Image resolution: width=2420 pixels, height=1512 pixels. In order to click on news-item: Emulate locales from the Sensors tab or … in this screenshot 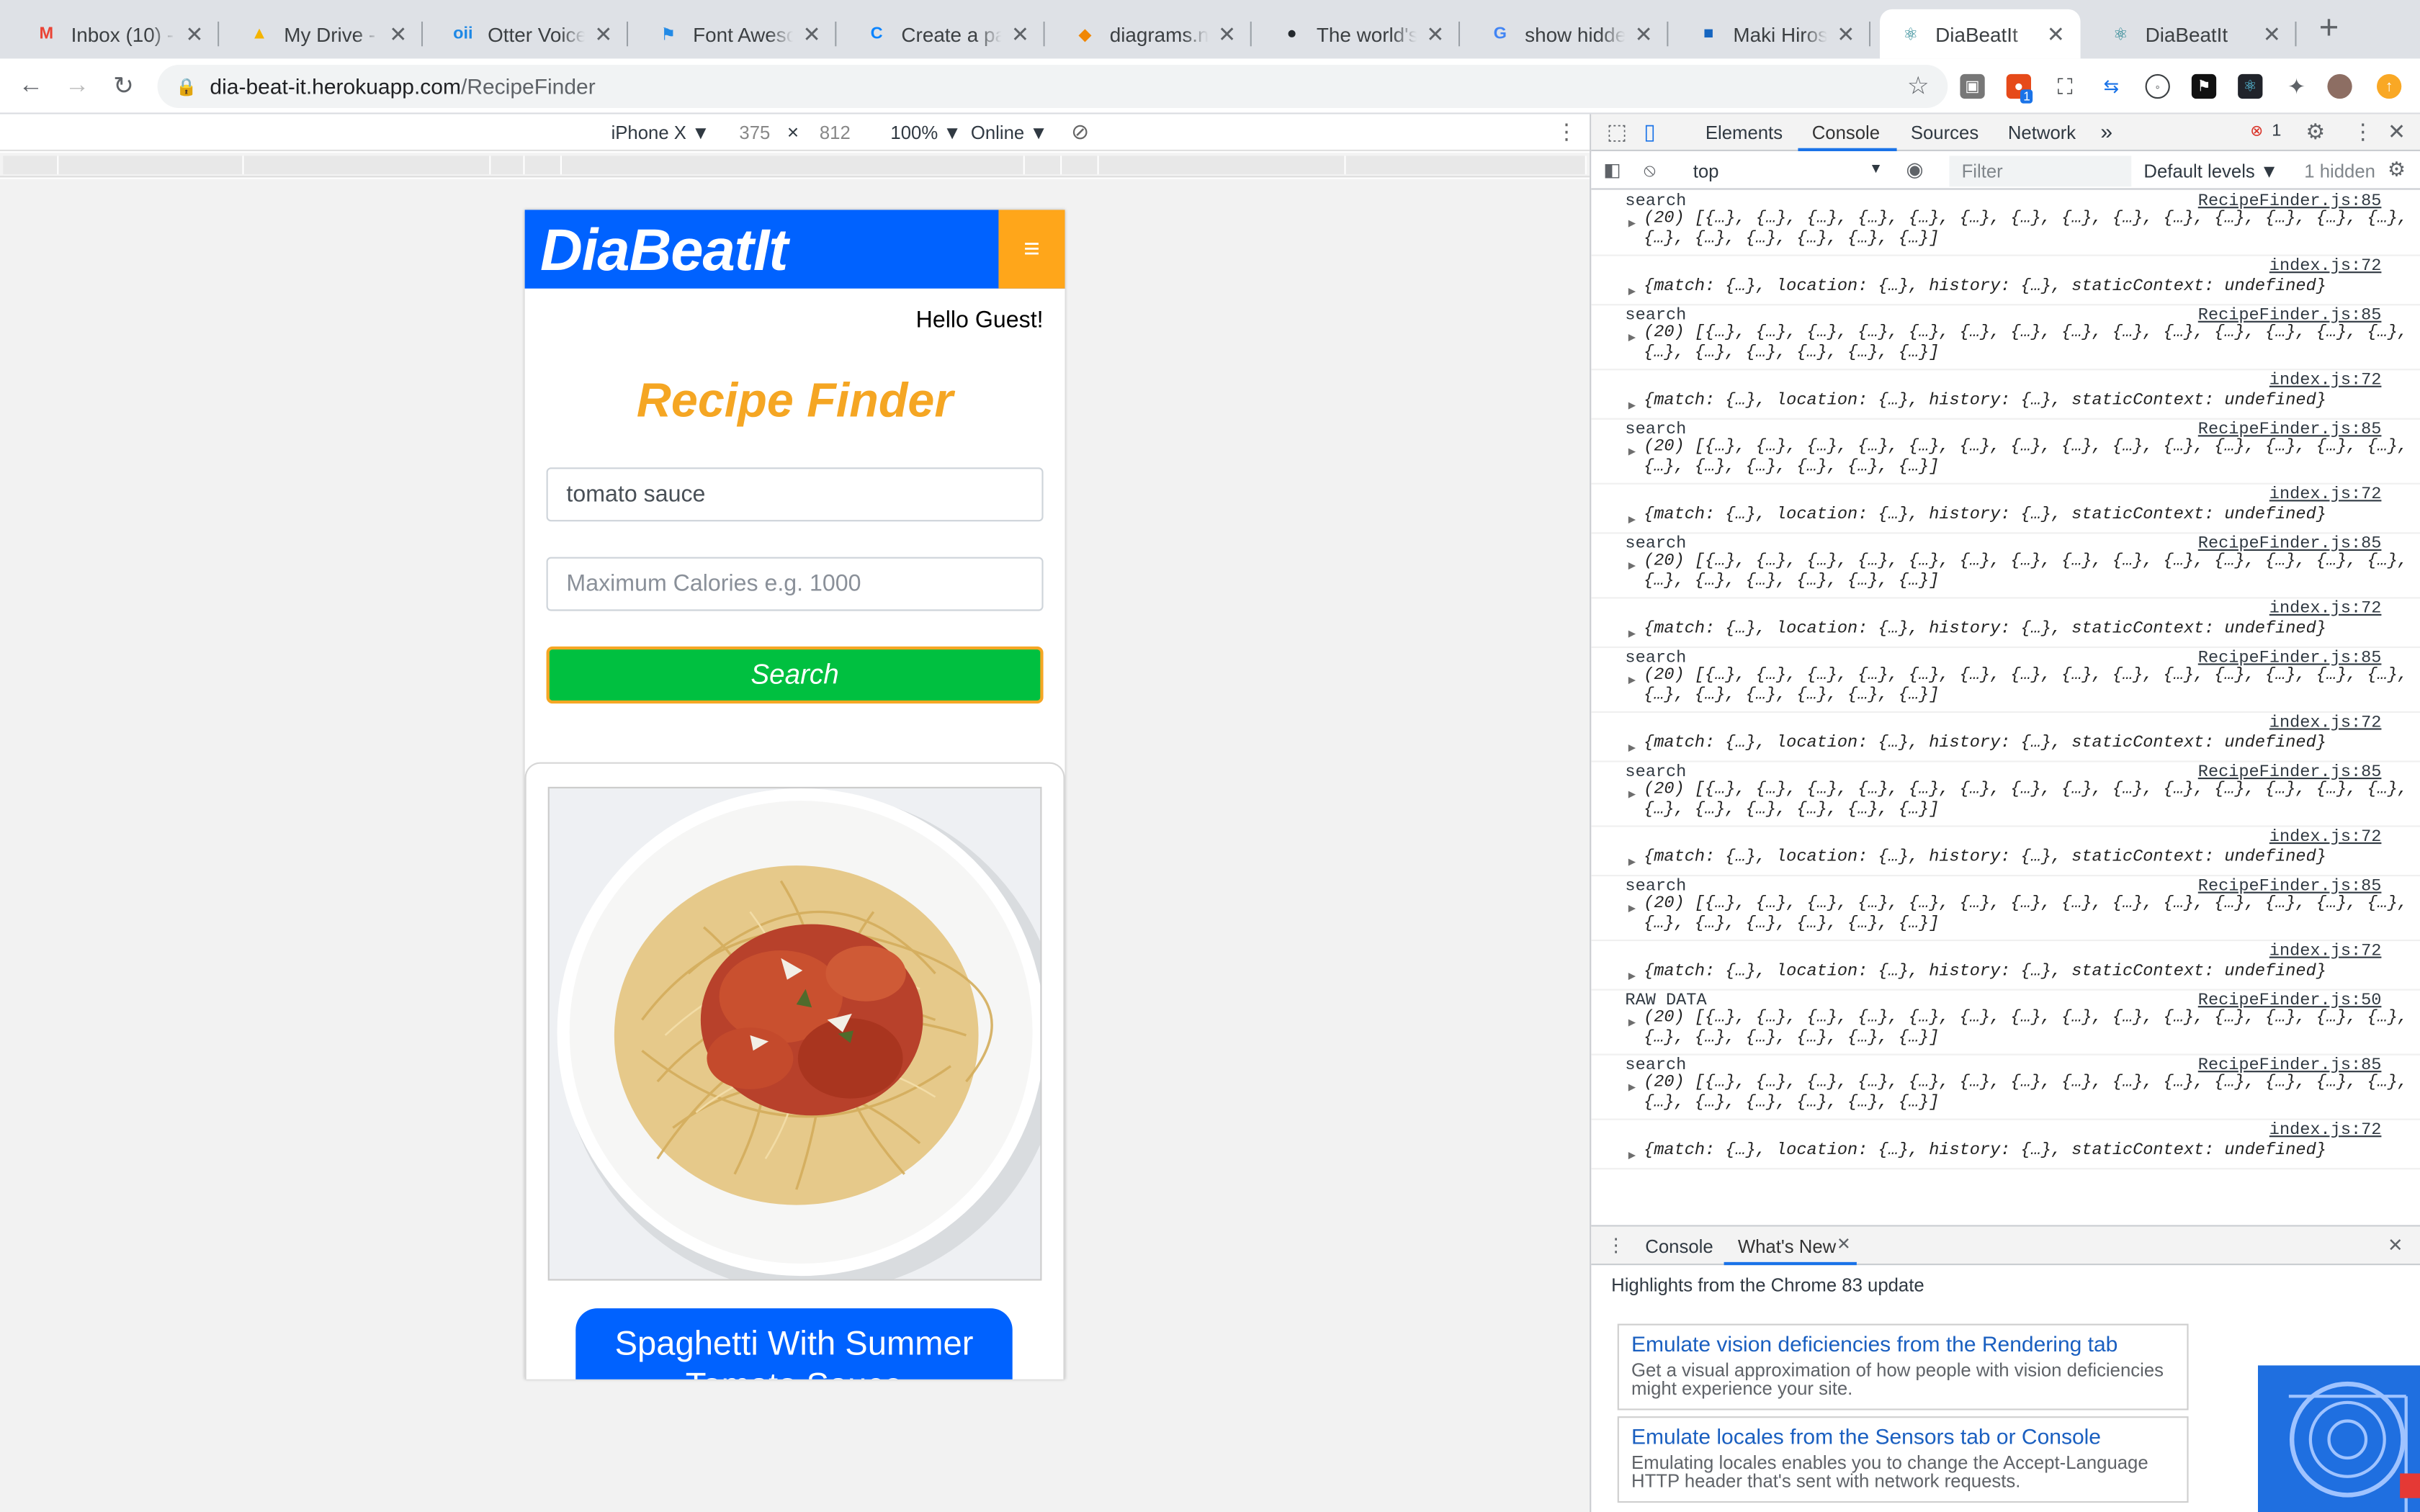, I will do `click(1903, 1459)`.